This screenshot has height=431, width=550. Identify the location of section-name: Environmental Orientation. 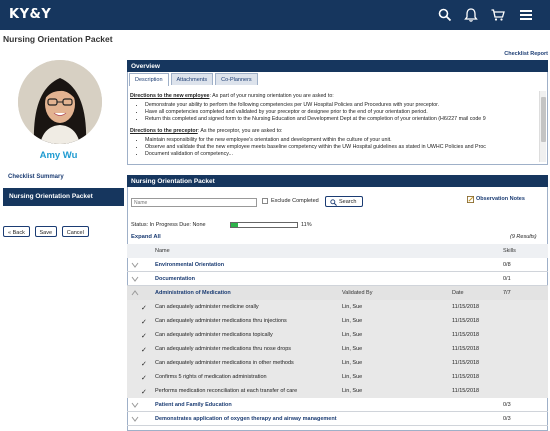
(189, 265).